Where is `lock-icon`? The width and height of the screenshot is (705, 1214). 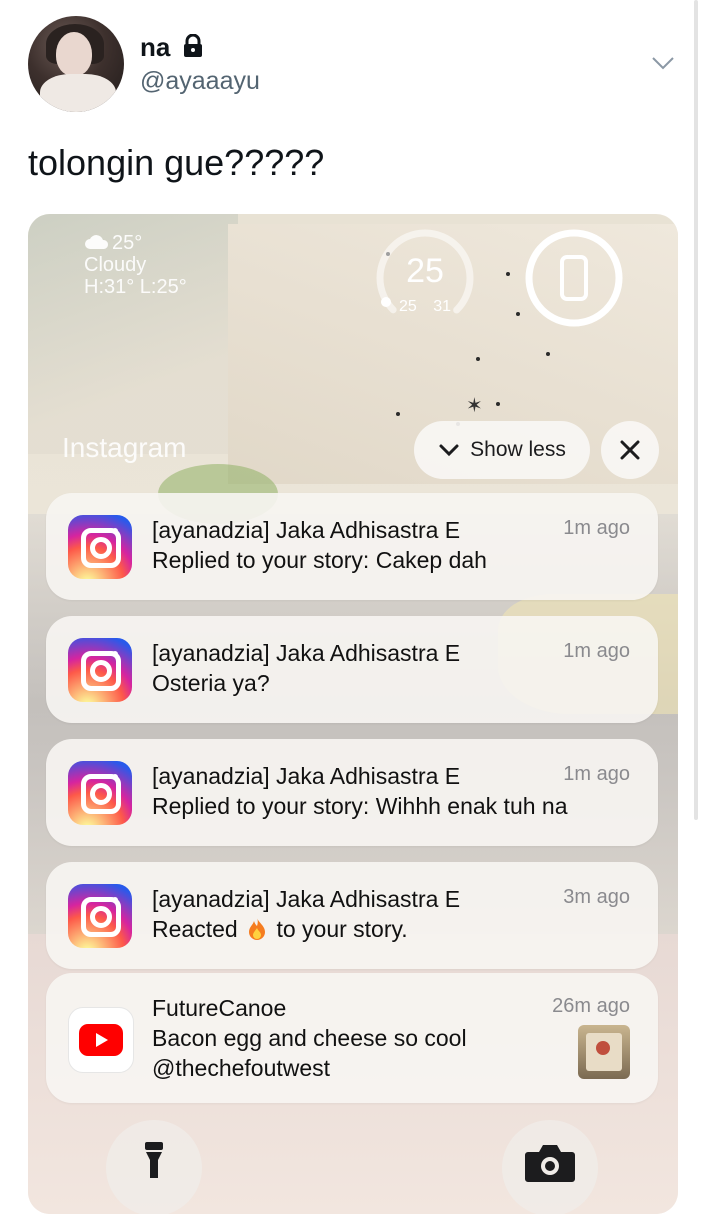
lock-icon is located at coordinates (193, 45).